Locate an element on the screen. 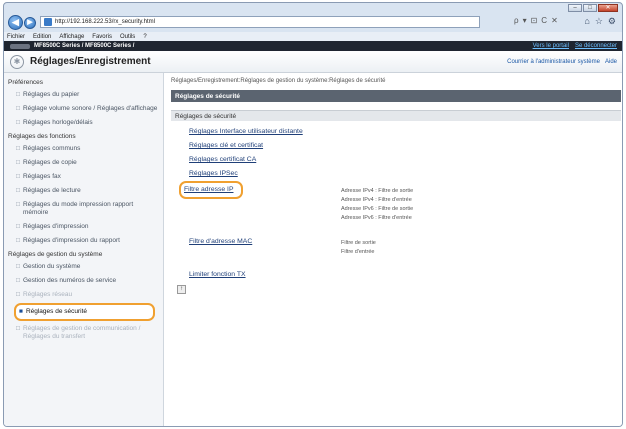 This screenshot has width=626, height=429. close-button: ✕ is located at coordinates (608, 8).